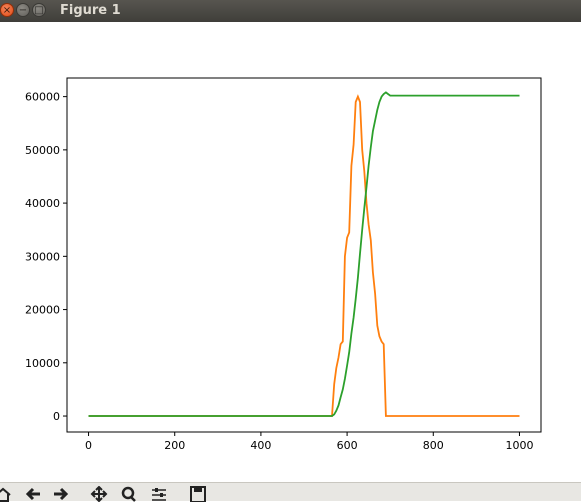 The image size is (581, 502). What do you see at coordinates (42, 150) in the screenshot?
I see `y-tick-label: 50000` at bounding box center [42, 150].